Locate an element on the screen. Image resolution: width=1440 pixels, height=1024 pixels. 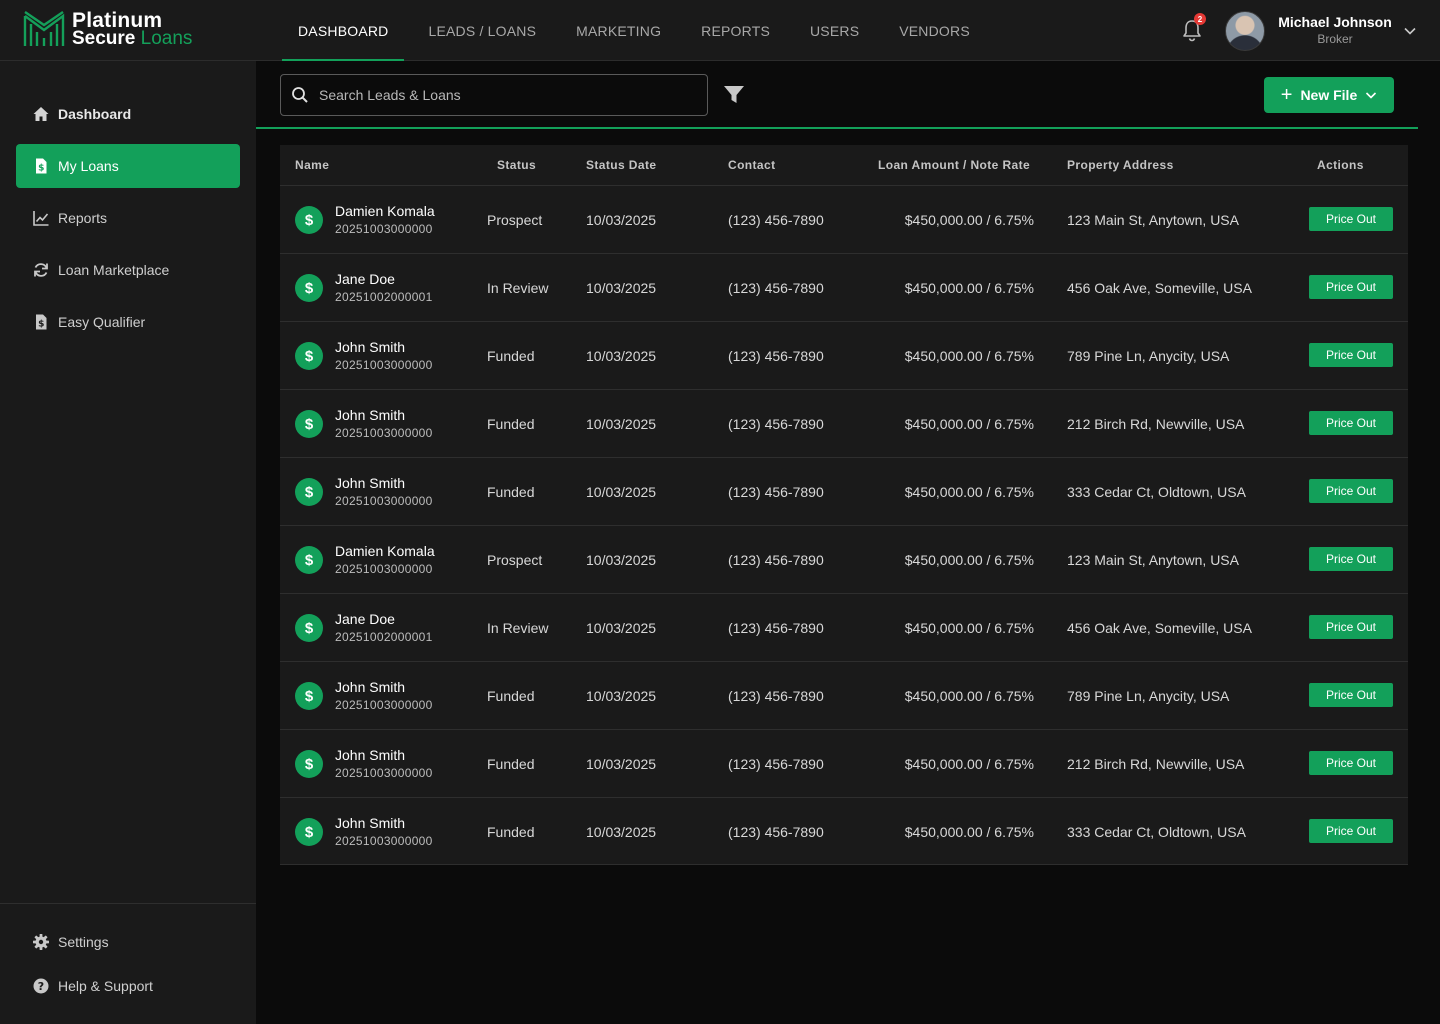
column-header-loan-amount: Loan Amount / Note Rate is located at coordinates (954, 165).